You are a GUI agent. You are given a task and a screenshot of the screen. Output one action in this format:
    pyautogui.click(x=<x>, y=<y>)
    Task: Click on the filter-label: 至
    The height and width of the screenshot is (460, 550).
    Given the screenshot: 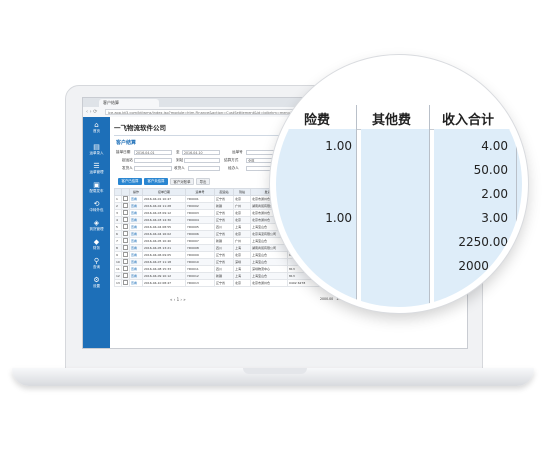 What is the action you would take?
    pyautogui.click(x=178, y=152)
    